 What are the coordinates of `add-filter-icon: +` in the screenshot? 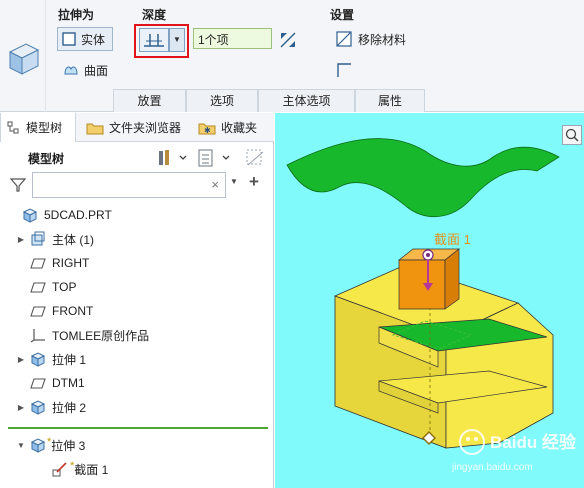 It's located at (254, 182).